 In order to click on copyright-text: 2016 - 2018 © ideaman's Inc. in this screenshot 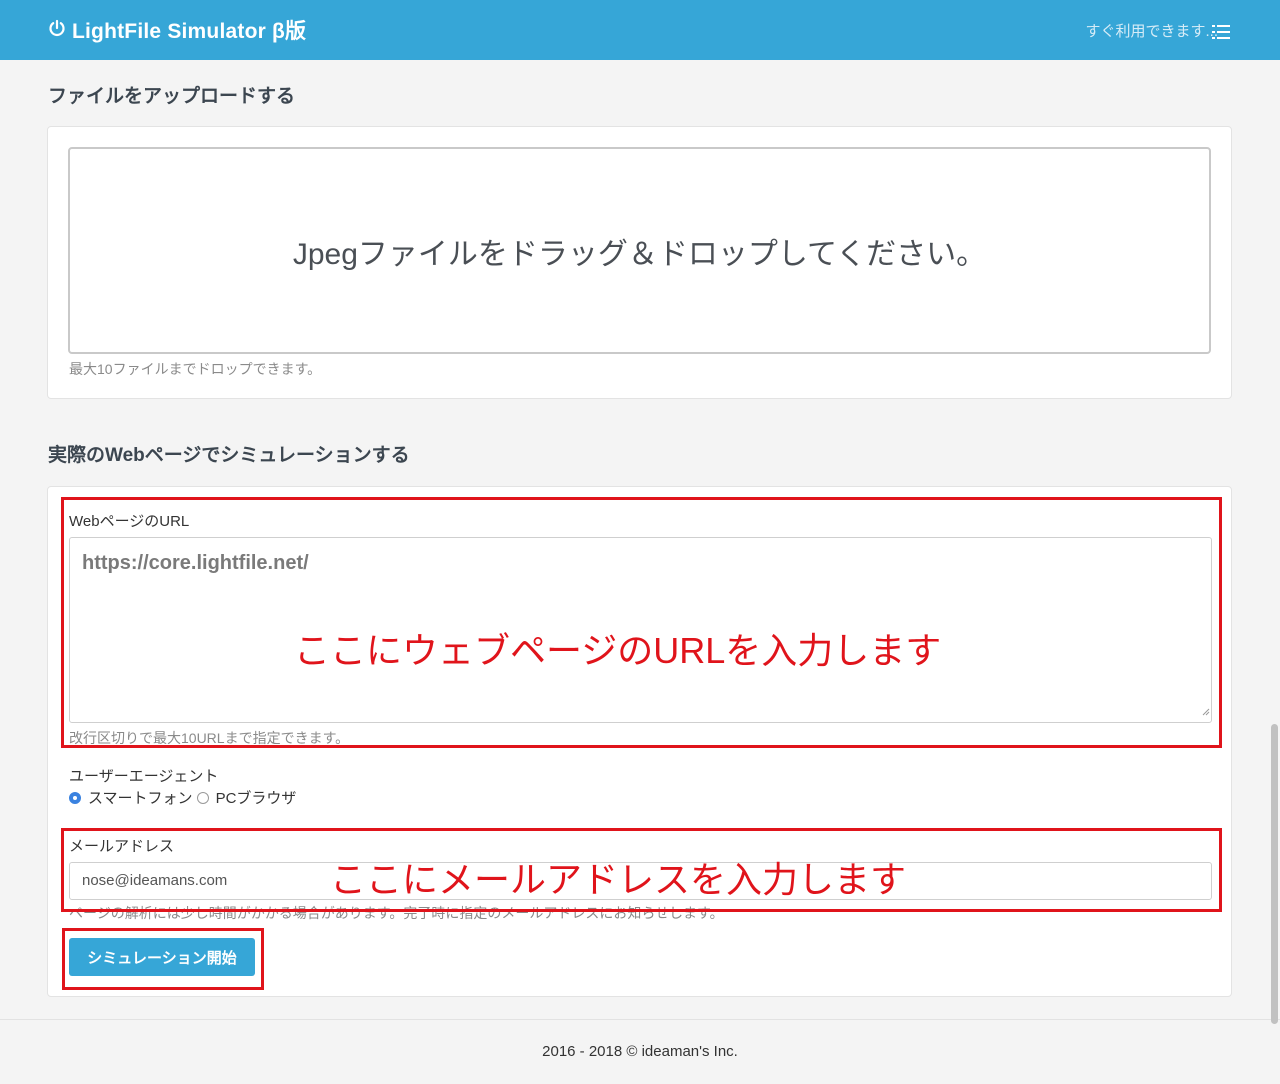, I will do `click(640, 1051)`.